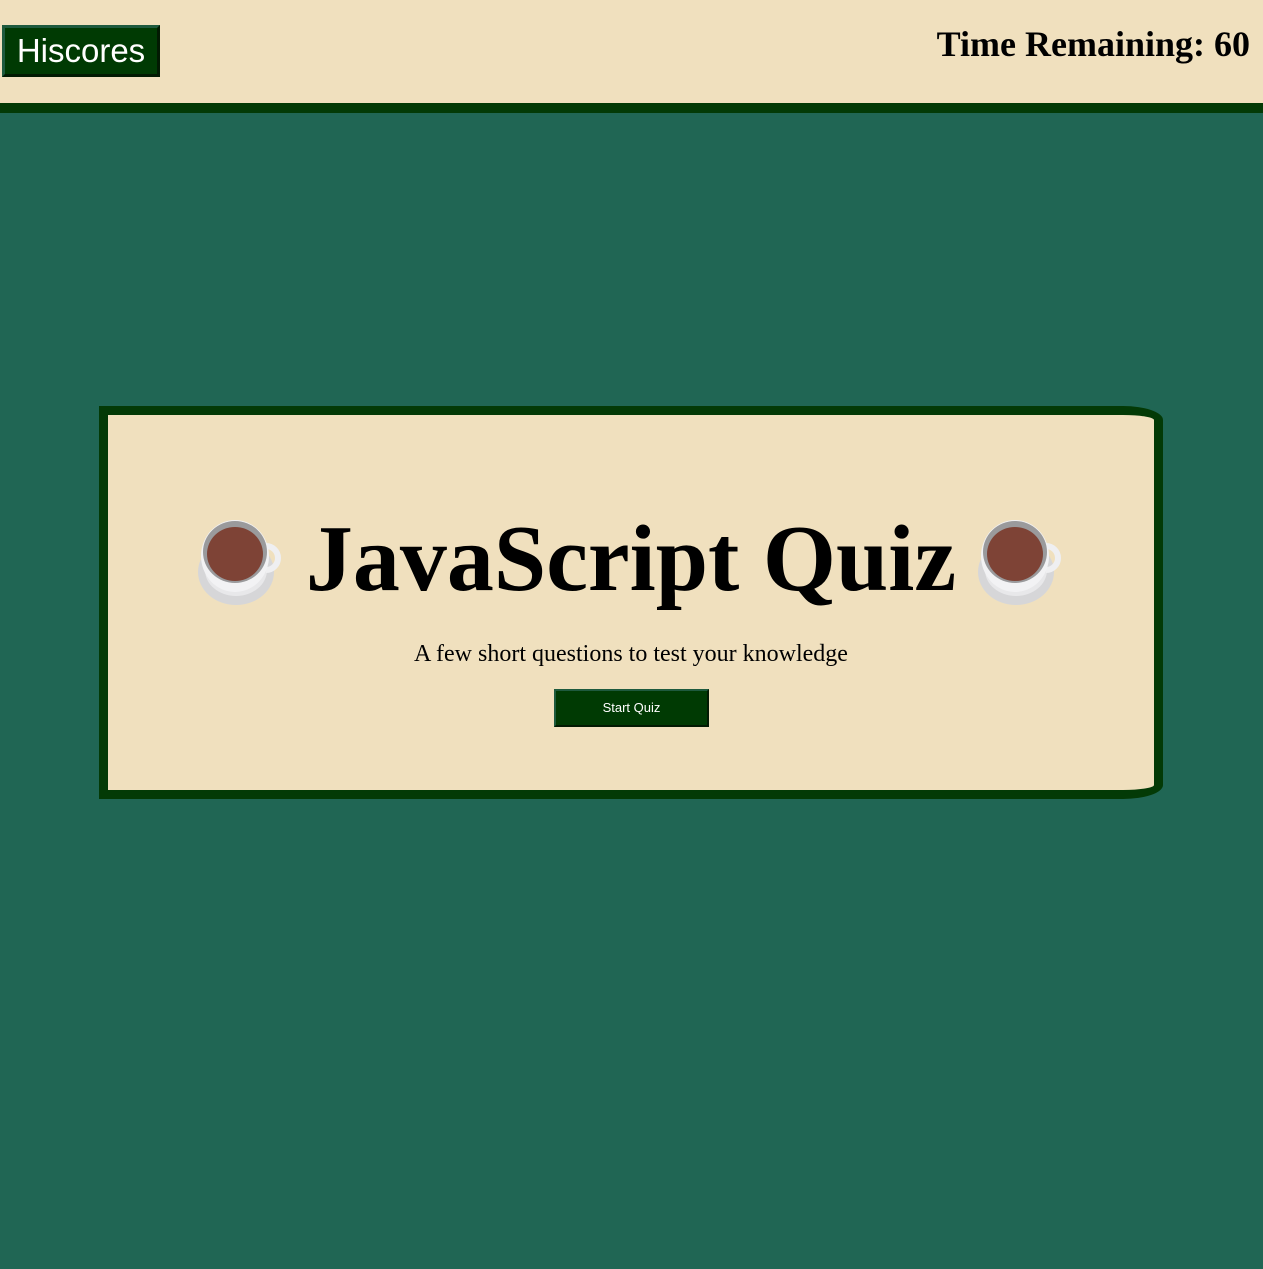  I want to click on hiscores-button: Hiscores, so click(81, 51).